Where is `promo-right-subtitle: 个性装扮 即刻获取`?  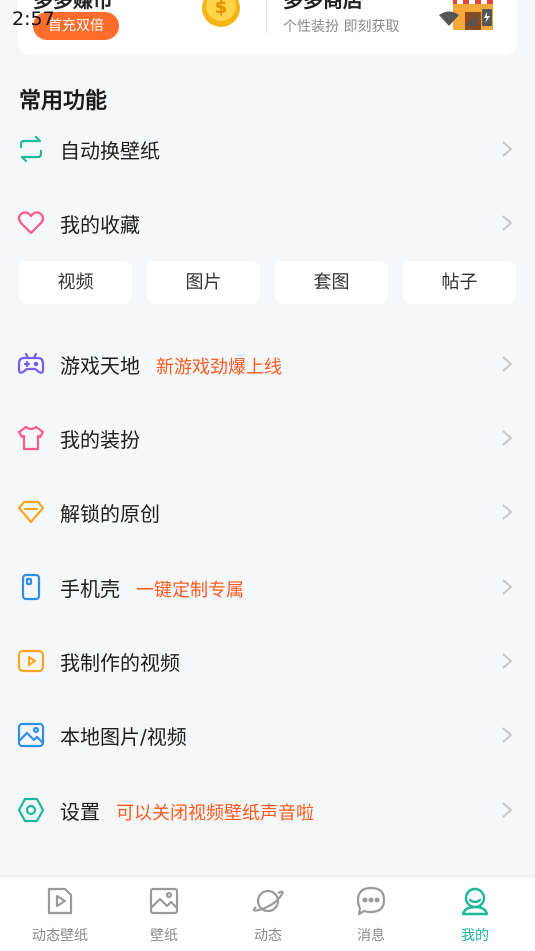
promo-right-subtitle: 个性装扮 即刻获取 is located at coordinates (341, 27).